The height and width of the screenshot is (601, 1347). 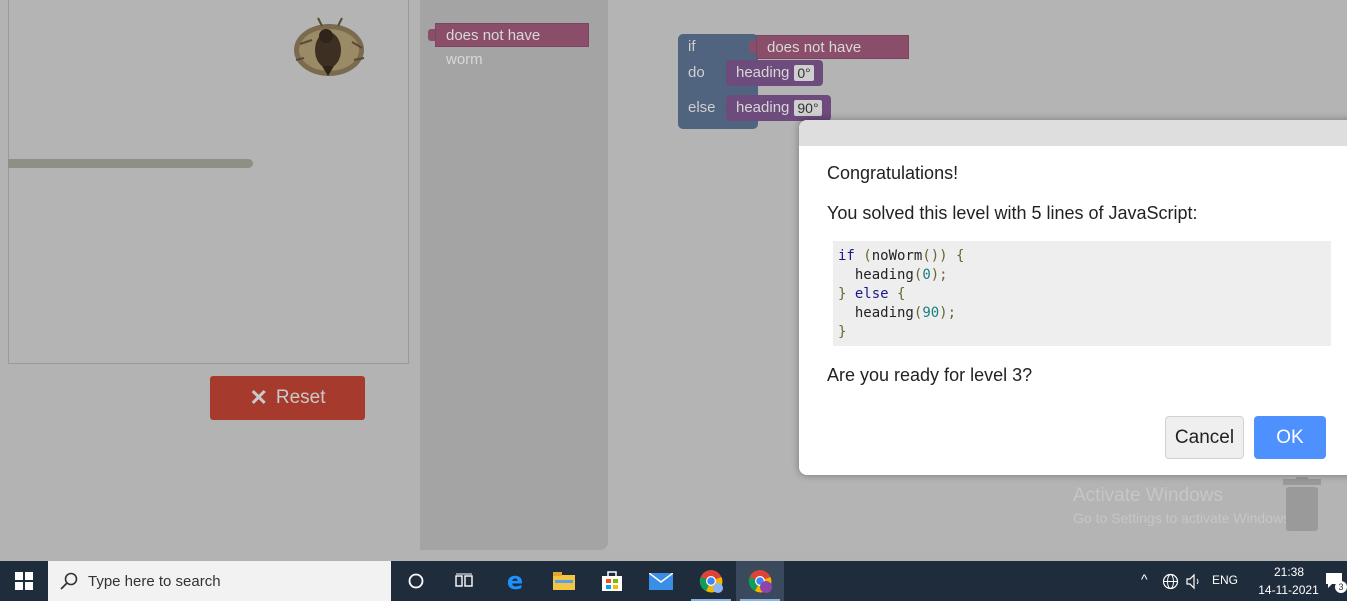 What do you see at coordinates (661, 581) in the screenshot?
I see `mail-icon` at bounding box center [661, 581].